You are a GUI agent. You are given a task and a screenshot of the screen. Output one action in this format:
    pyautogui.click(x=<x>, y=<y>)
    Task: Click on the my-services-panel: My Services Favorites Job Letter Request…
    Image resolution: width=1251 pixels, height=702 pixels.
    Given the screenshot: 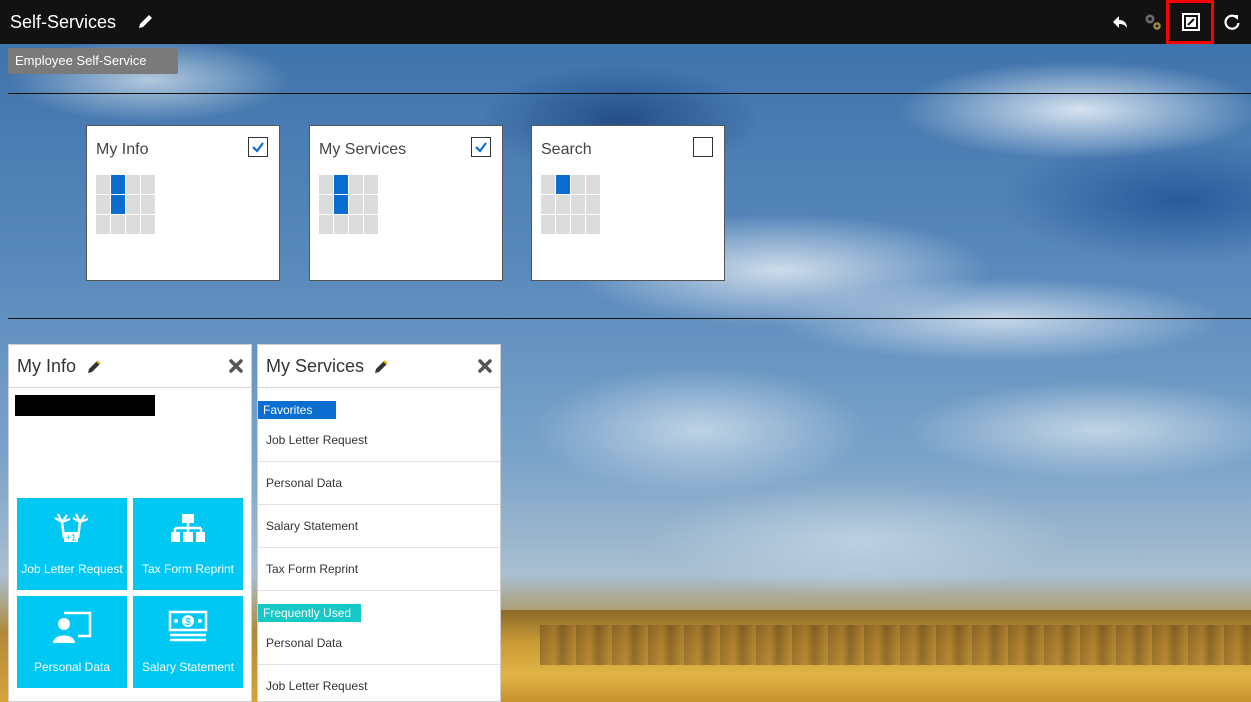 What is the action you would take?
    pyautogui.click(x=379, y=523)
    